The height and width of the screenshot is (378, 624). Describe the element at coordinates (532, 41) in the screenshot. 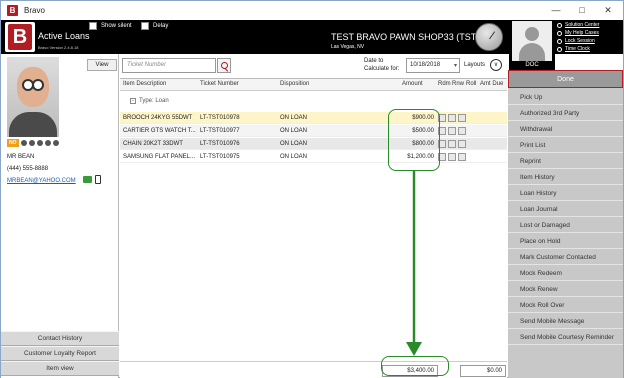

I see `user-avatar-icon` at that location.